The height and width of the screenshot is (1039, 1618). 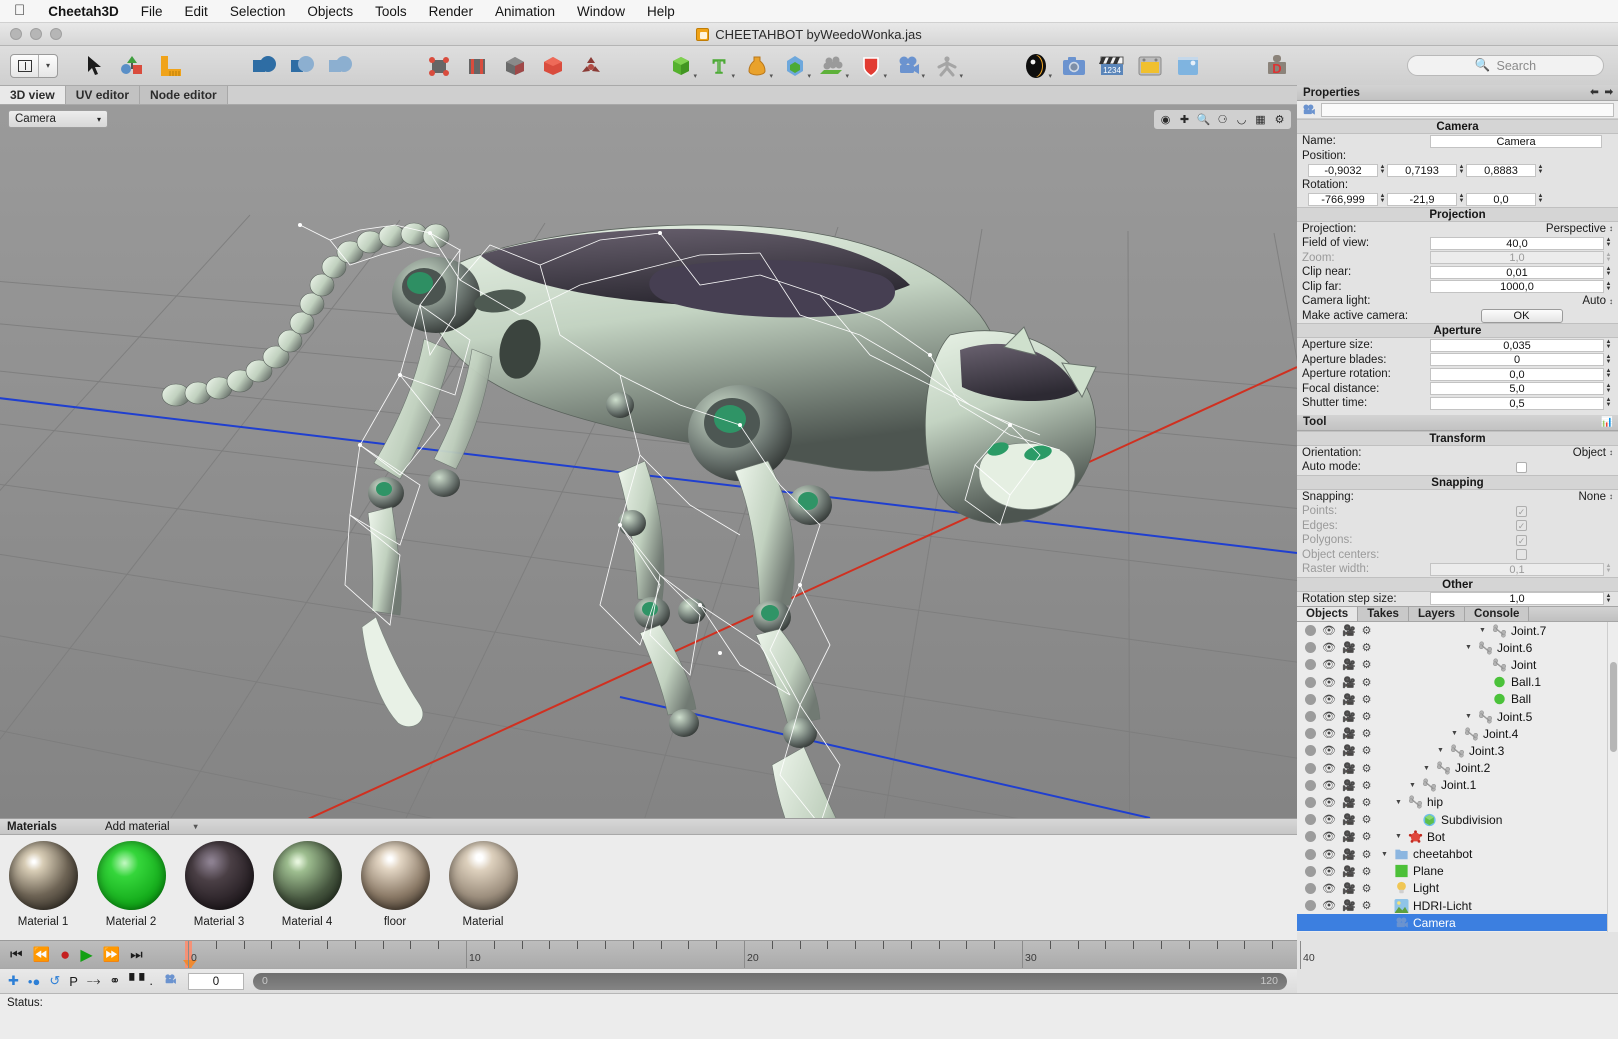 What do you see at coordinates (1463, 631) in the screenshot?
I see `tree-item-name-wrap: ▼ Joint.7` at bounding box center [1463, 631].